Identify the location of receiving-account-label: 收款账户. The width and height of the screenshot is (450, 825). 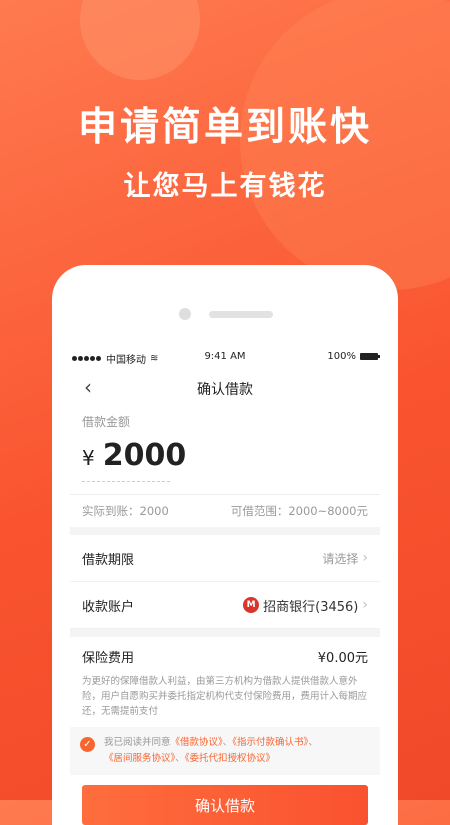
(108, 607).